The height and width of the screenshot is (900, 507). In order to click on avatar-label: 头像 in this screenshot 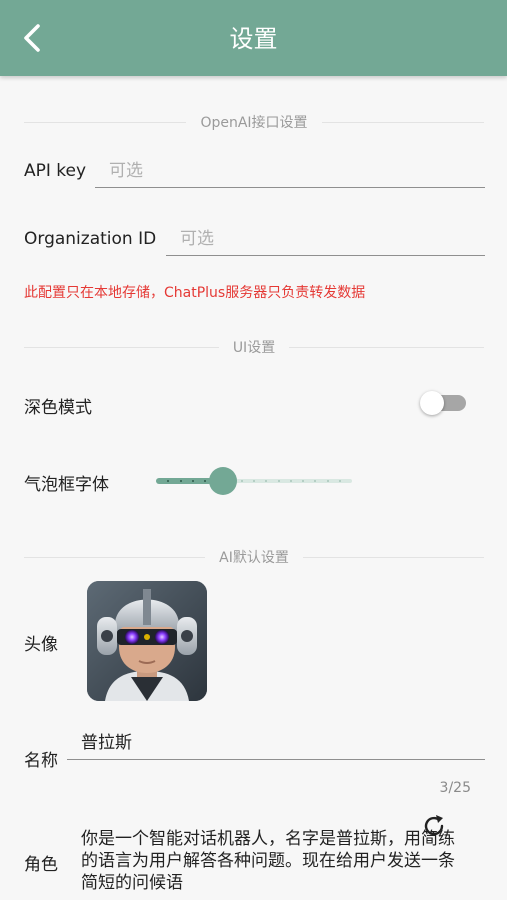, I will do `click(41, 645)`.